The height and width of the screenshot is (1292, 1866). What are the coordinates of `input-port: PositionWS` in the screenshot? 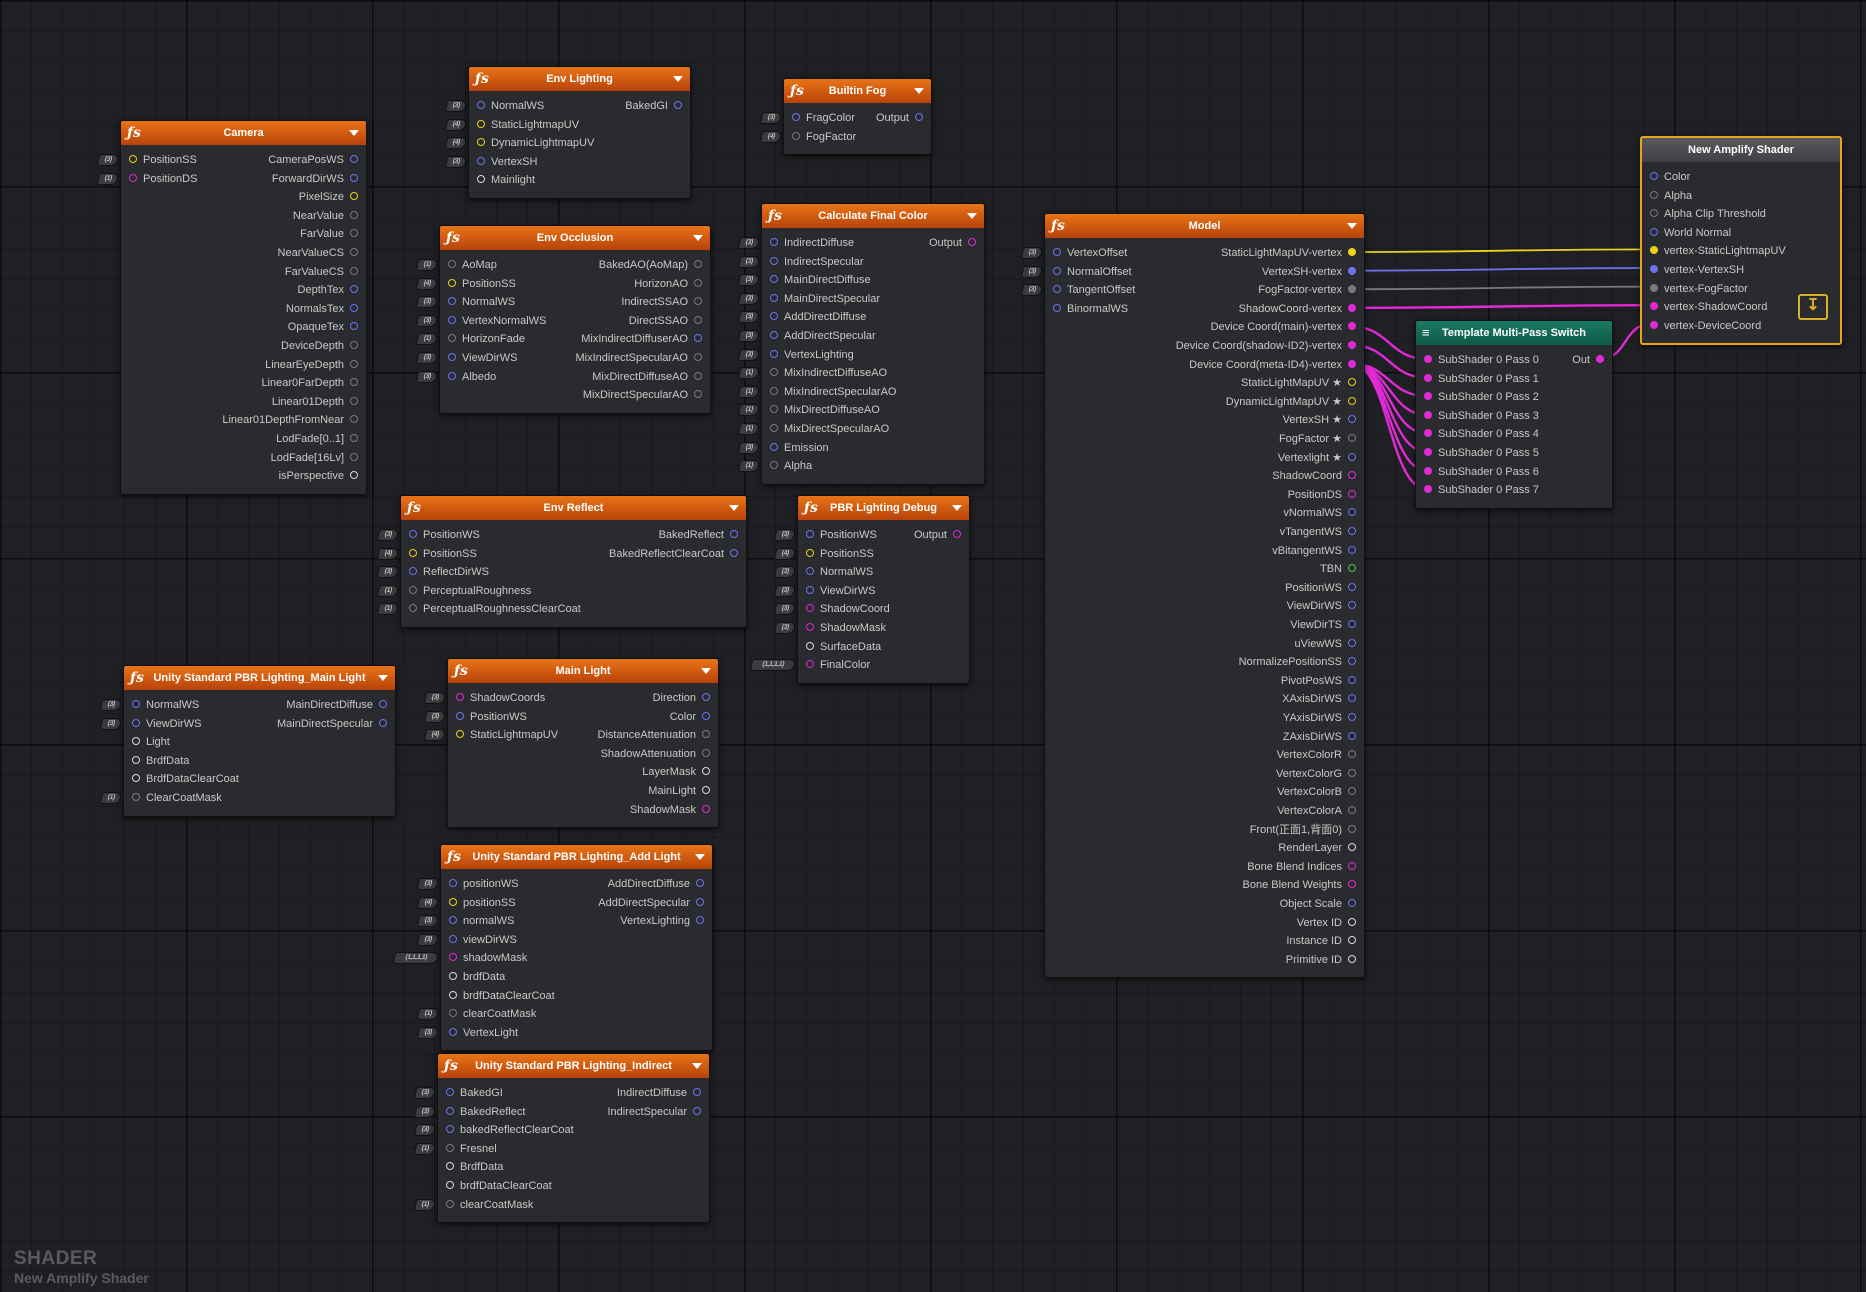 It's located at (491, 717).